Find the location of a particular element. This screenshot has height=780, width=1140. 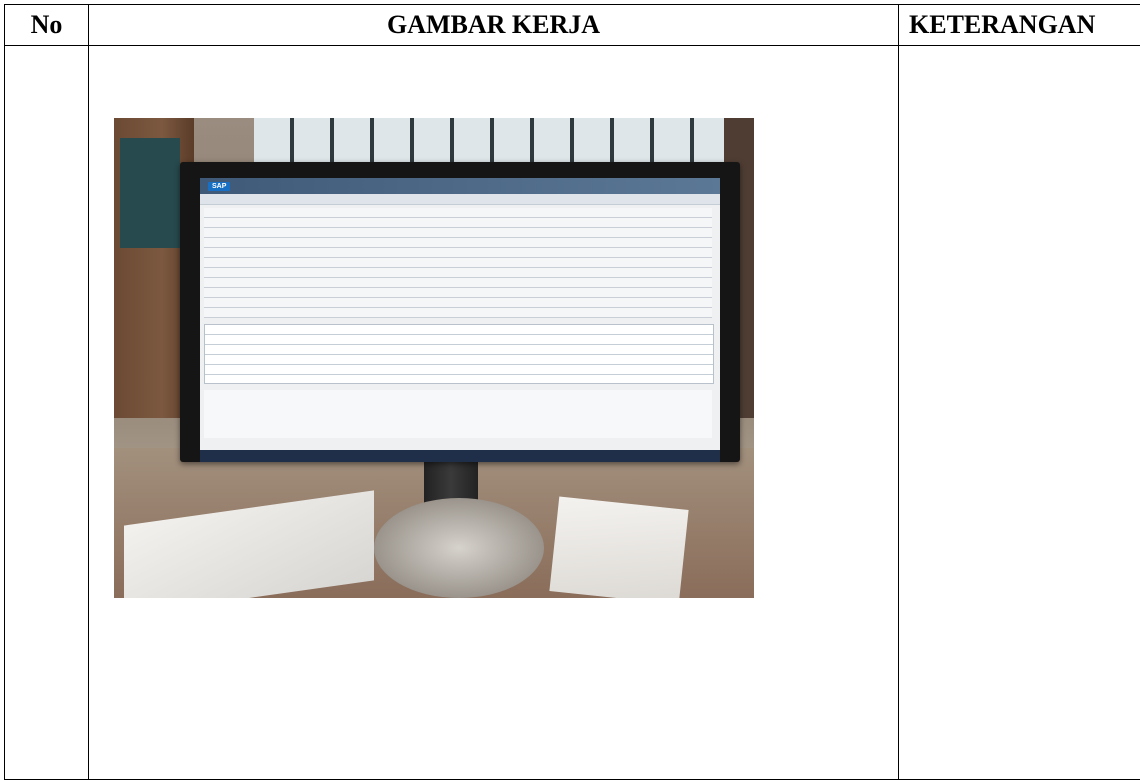

header-gambar-kerja: GAMBAR KERJA is located at coordinates (493, 25).